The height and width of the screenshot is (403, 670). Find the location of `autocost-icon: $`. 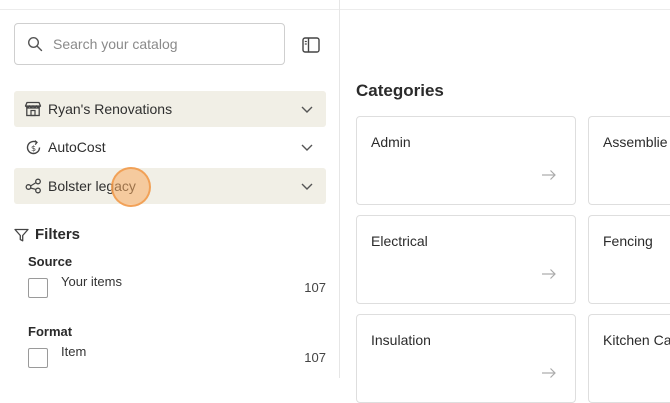

autocost-icon: $ is located at coordinates (33, 147).